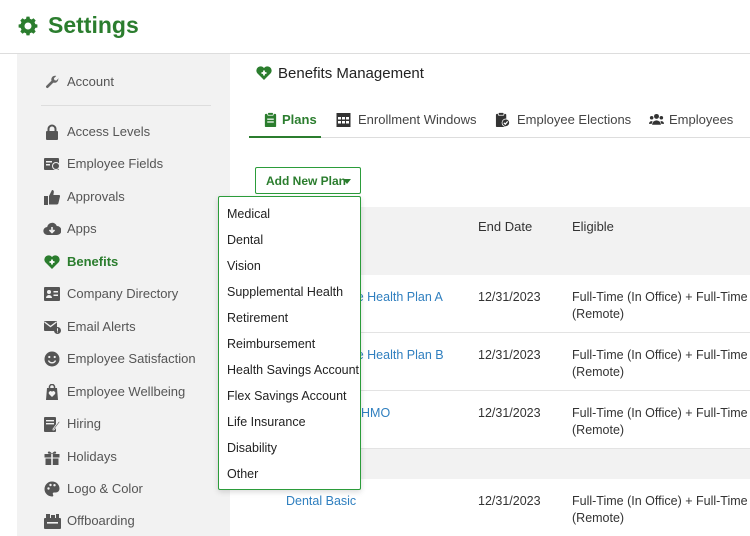 Image resolution: width=750 pixels, height=536 pixels. I want to click on dropdown-item-life-insurance: Life Insurance, so click(289, 423).